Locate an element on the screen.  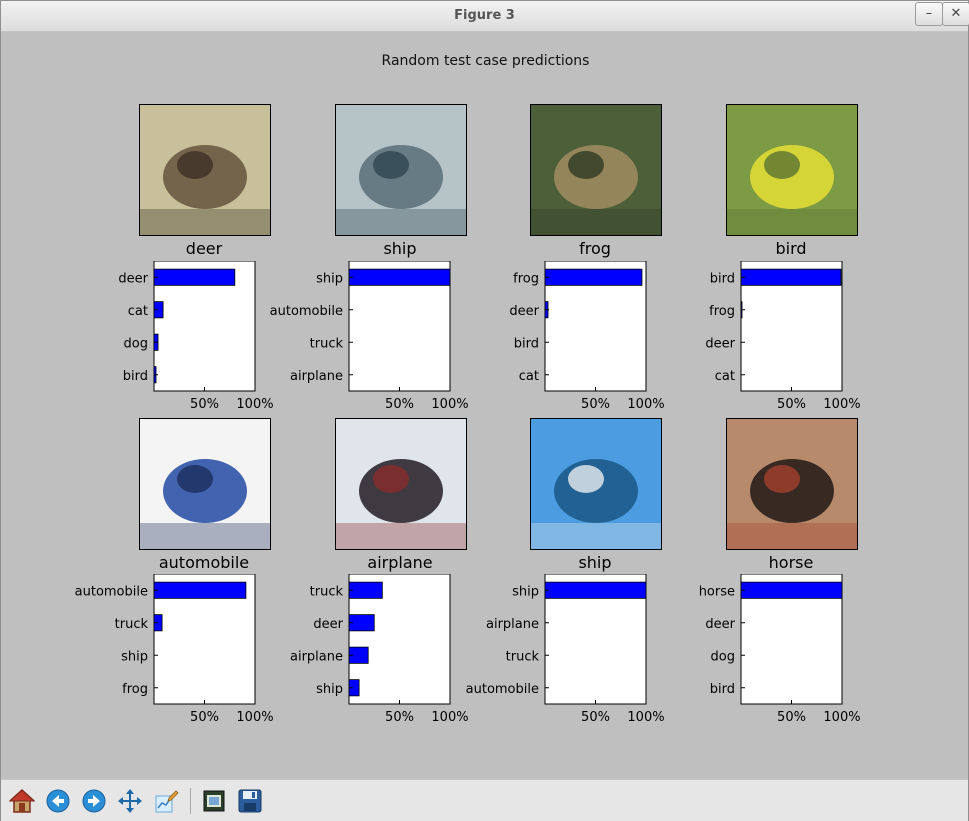
floppy-disk-icon is located at coordinates (250, 801).